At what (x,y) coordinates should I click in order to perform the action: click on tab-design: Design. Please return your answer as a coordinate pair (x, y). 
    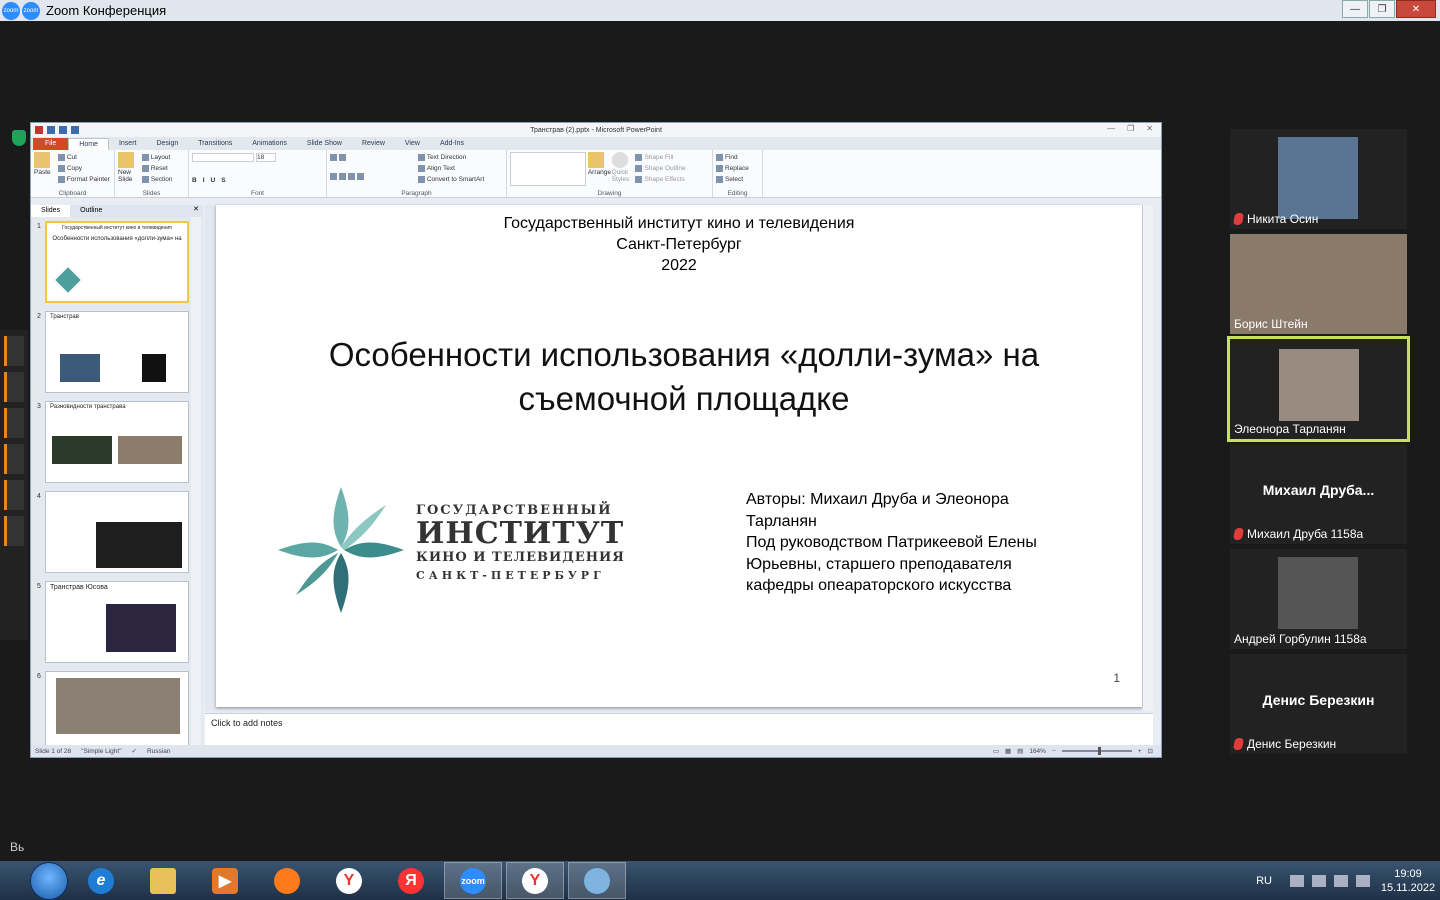
    Looking at the image, I should click on (167, 144).